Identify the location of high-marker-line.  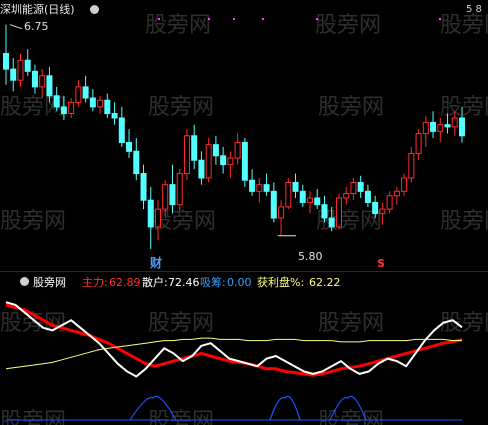
(16, 27).